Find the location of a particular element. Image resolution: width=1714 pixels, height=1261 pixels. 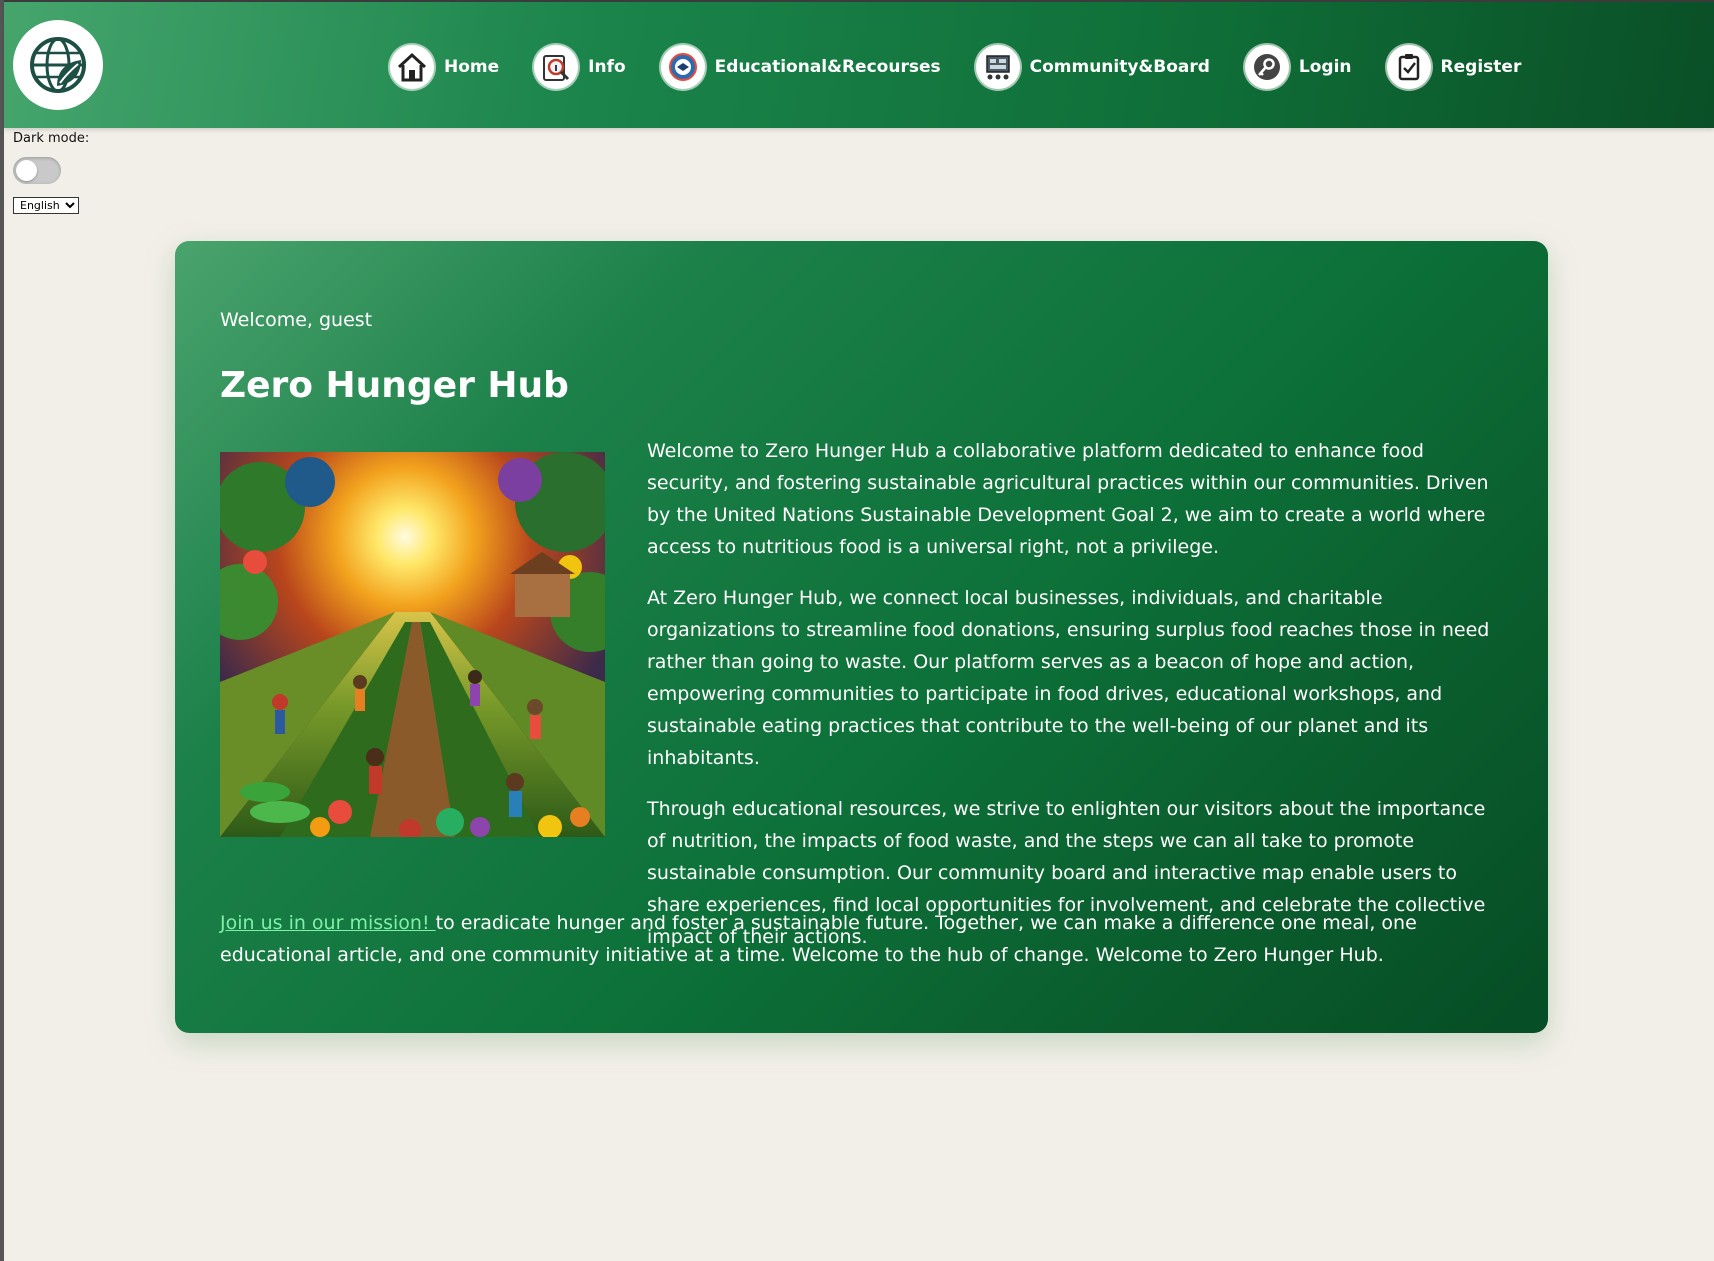

nav-info: Info is located at coordinates (580, 67).